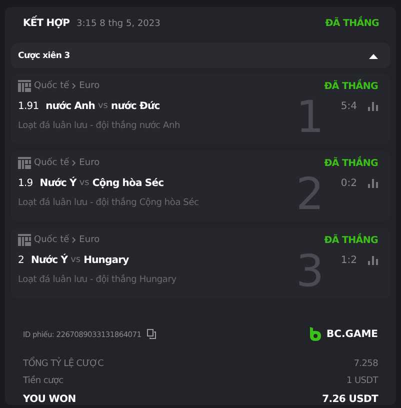 This screenshot has width=401, height=408. What do you see at coordinates (70, 106) in the screenshot?
I see `home-team: nước Anh` at bounding box center [70, 106].